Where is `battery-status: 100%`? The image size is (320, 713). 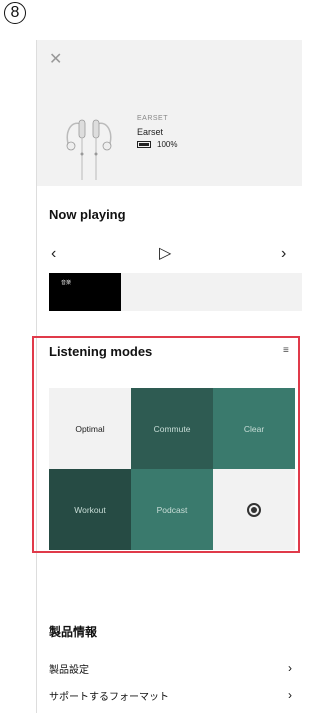 battery-status: 100% is located at coordinates (157, 144).